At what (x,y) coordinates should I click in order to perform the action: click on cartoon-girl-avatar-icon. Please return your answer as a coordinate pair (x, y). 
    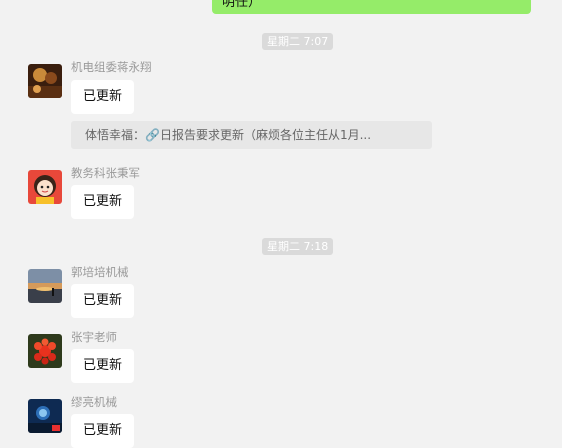
    Looking at the image, I should click on (45, 187).